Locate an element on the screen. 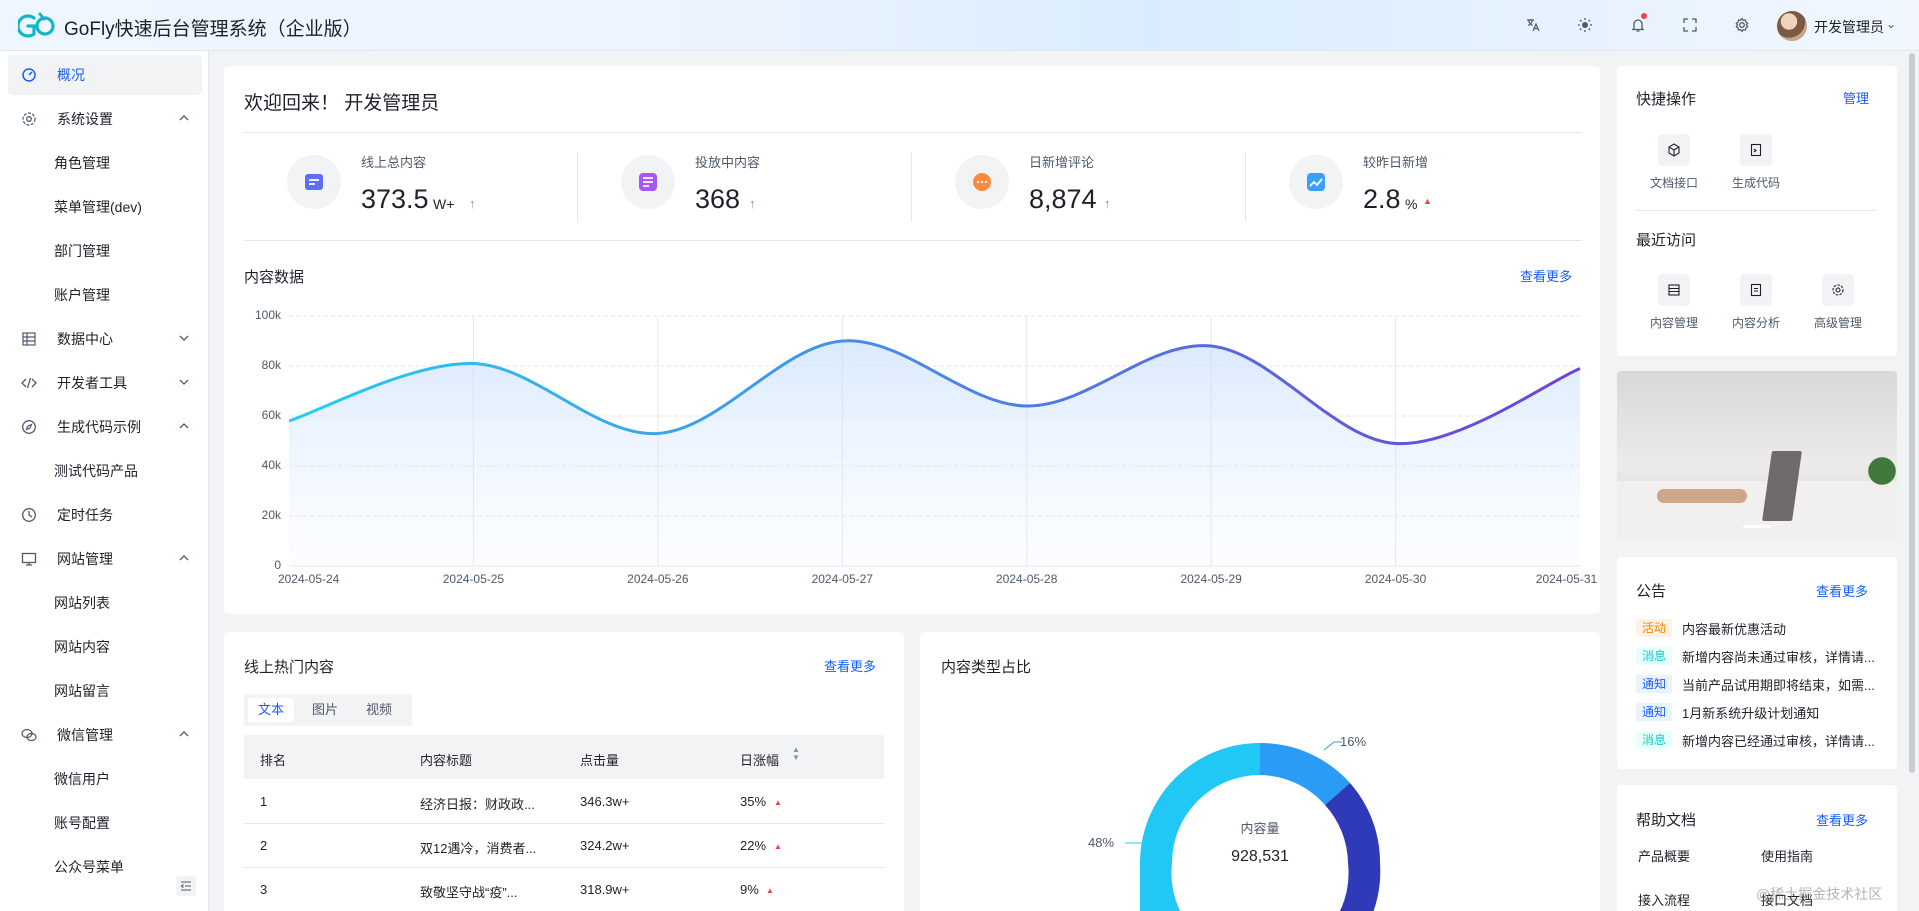 Image resolution: width=1919 pixels, height=911 pixels. sidebar-item-account-config: 账号配置 is located at coordinates (105, 823).